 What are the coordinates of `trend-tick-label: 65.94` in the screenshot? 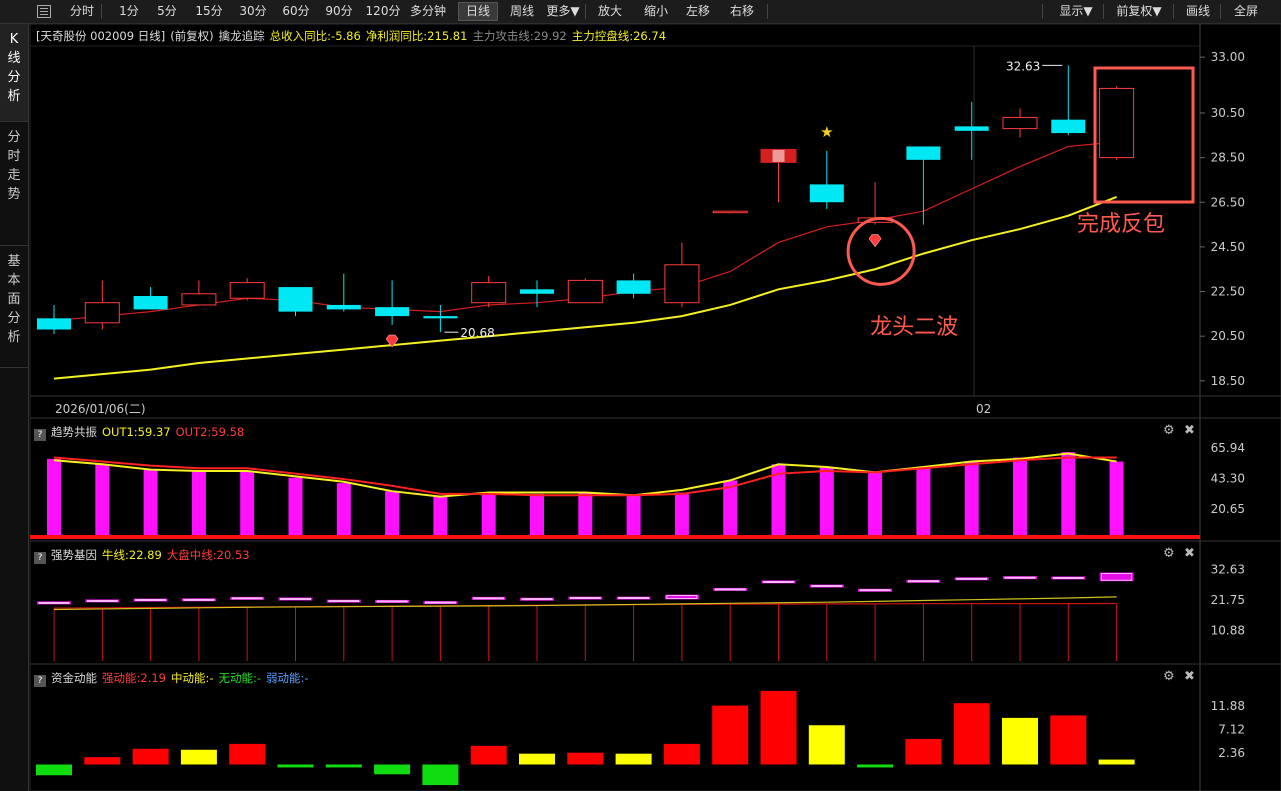 It's located at (1228, 448).